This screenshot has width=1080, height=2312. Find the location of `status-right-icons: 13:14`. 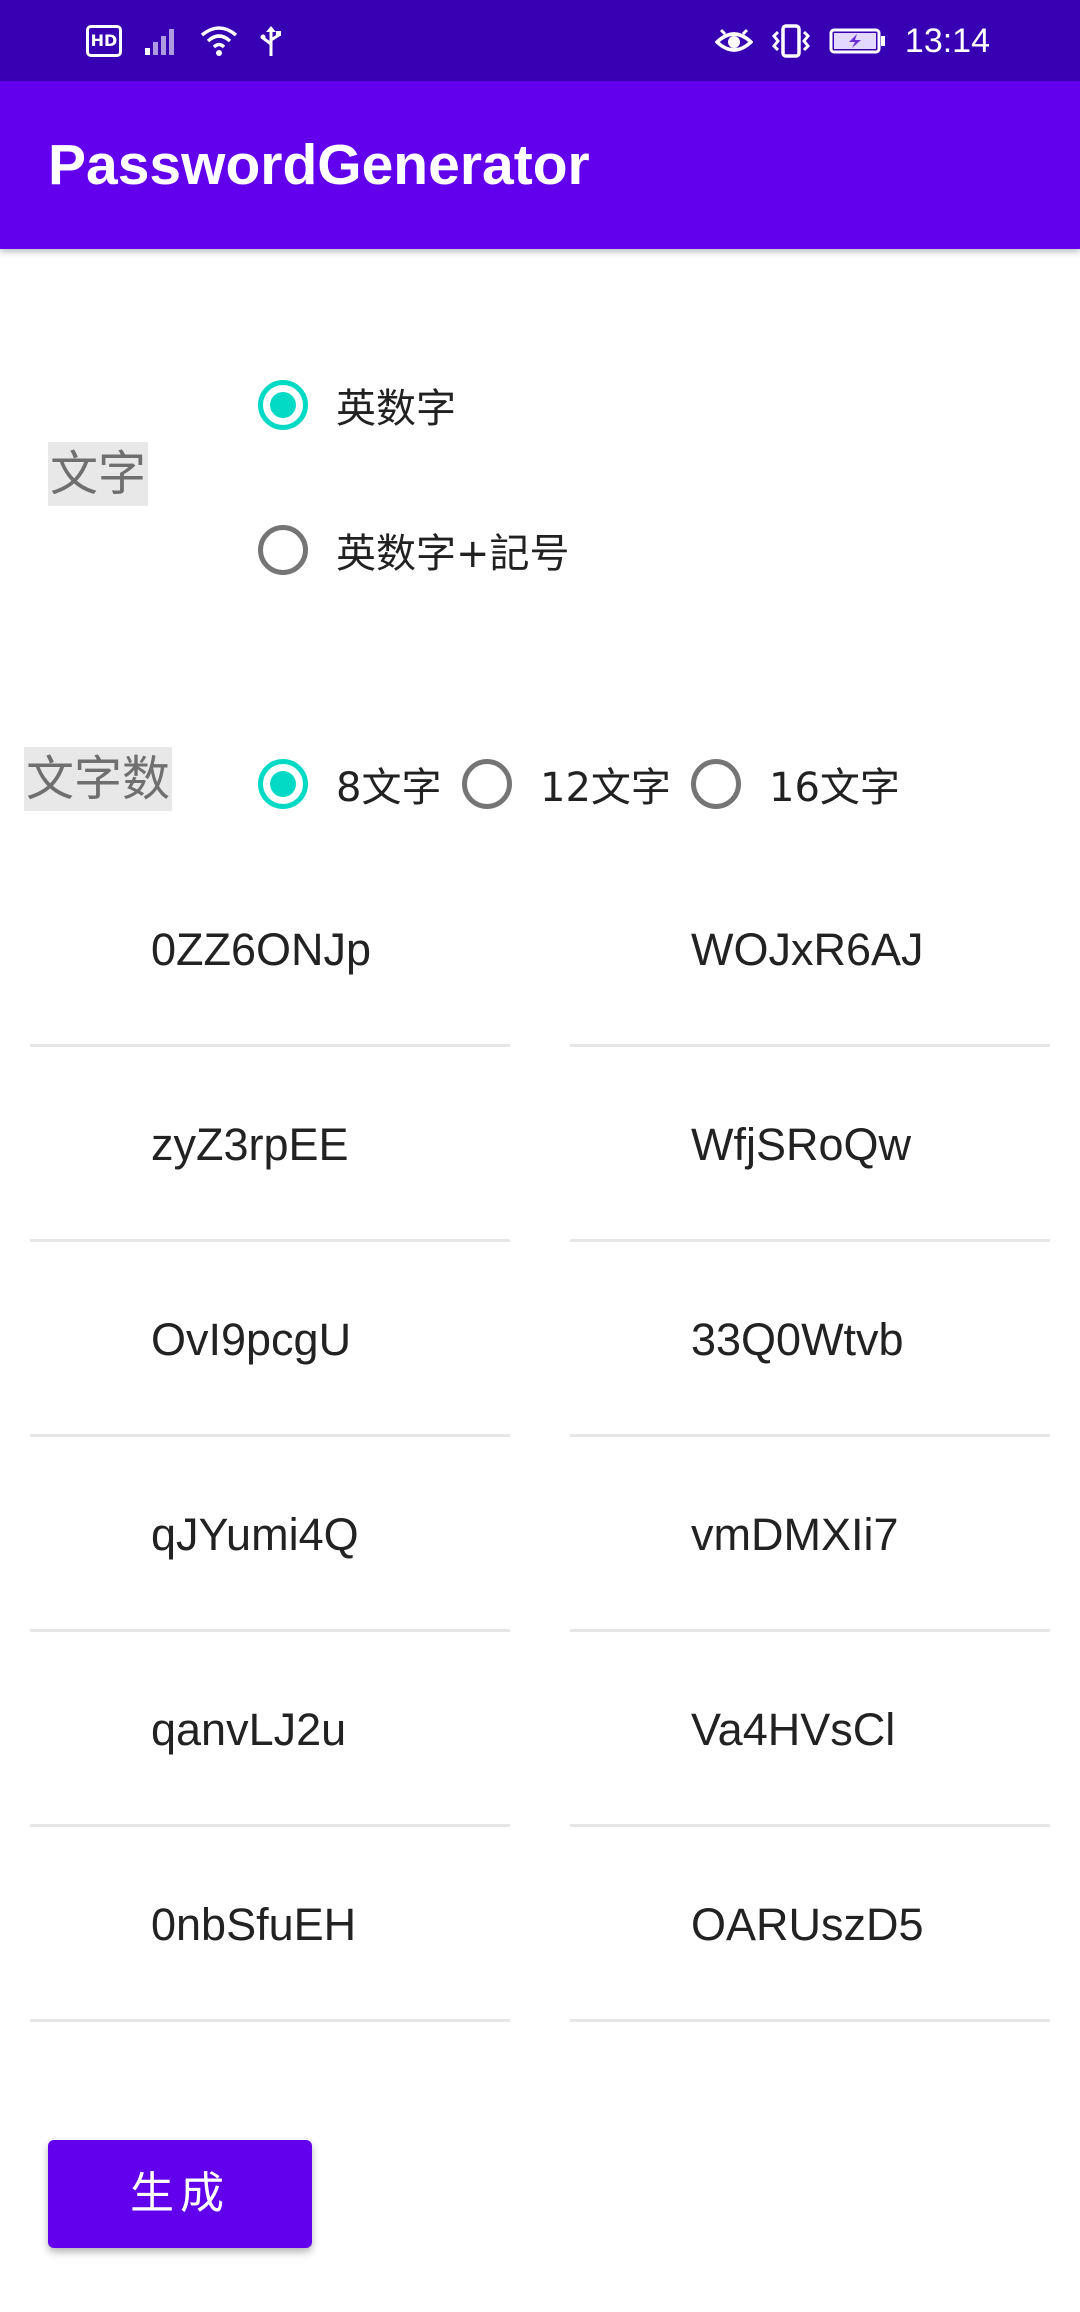

status-right-icons: 13:14 is located at coordinates (852, 41).